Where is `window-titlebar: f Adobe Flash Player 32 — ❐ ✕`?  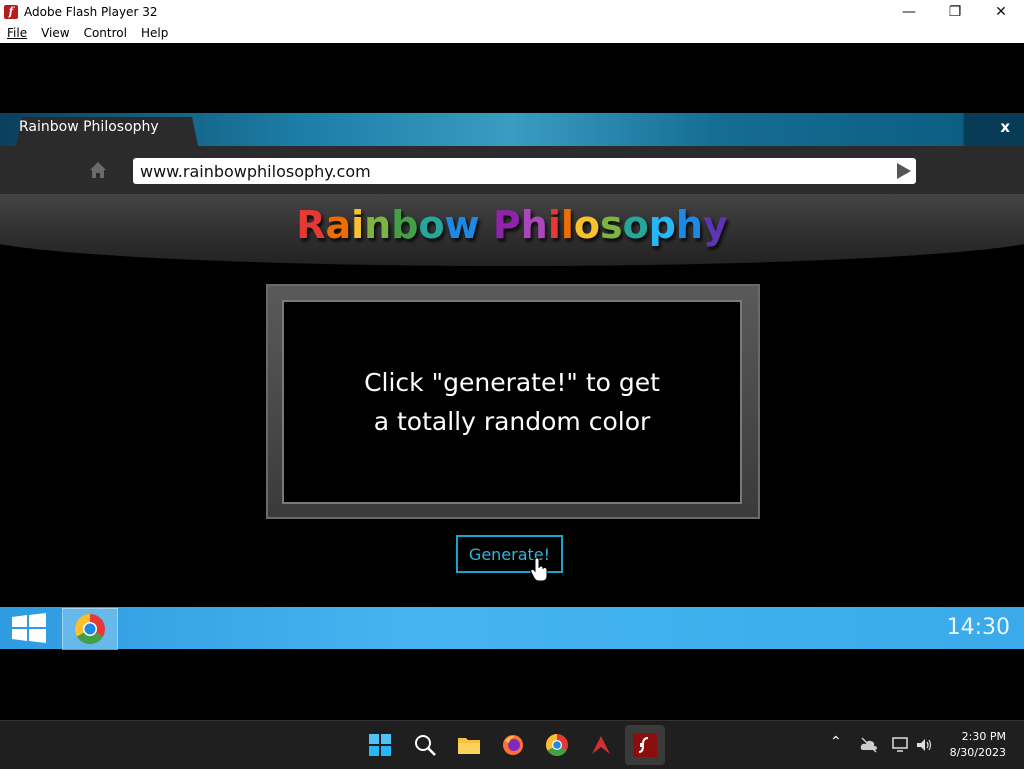
window-titlebar: f Adobe Flash Player 32 — ❐ ✕ is located at coordinates (512, 11).